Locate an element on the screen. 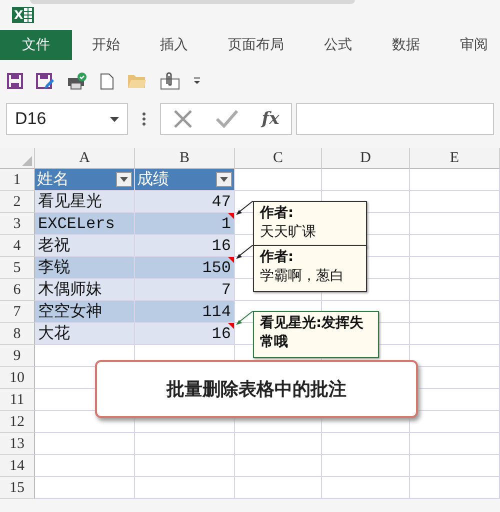 The width and height of the screenshot is (500, 512). header-text: 成绩 is located at coordinates (153, 179).